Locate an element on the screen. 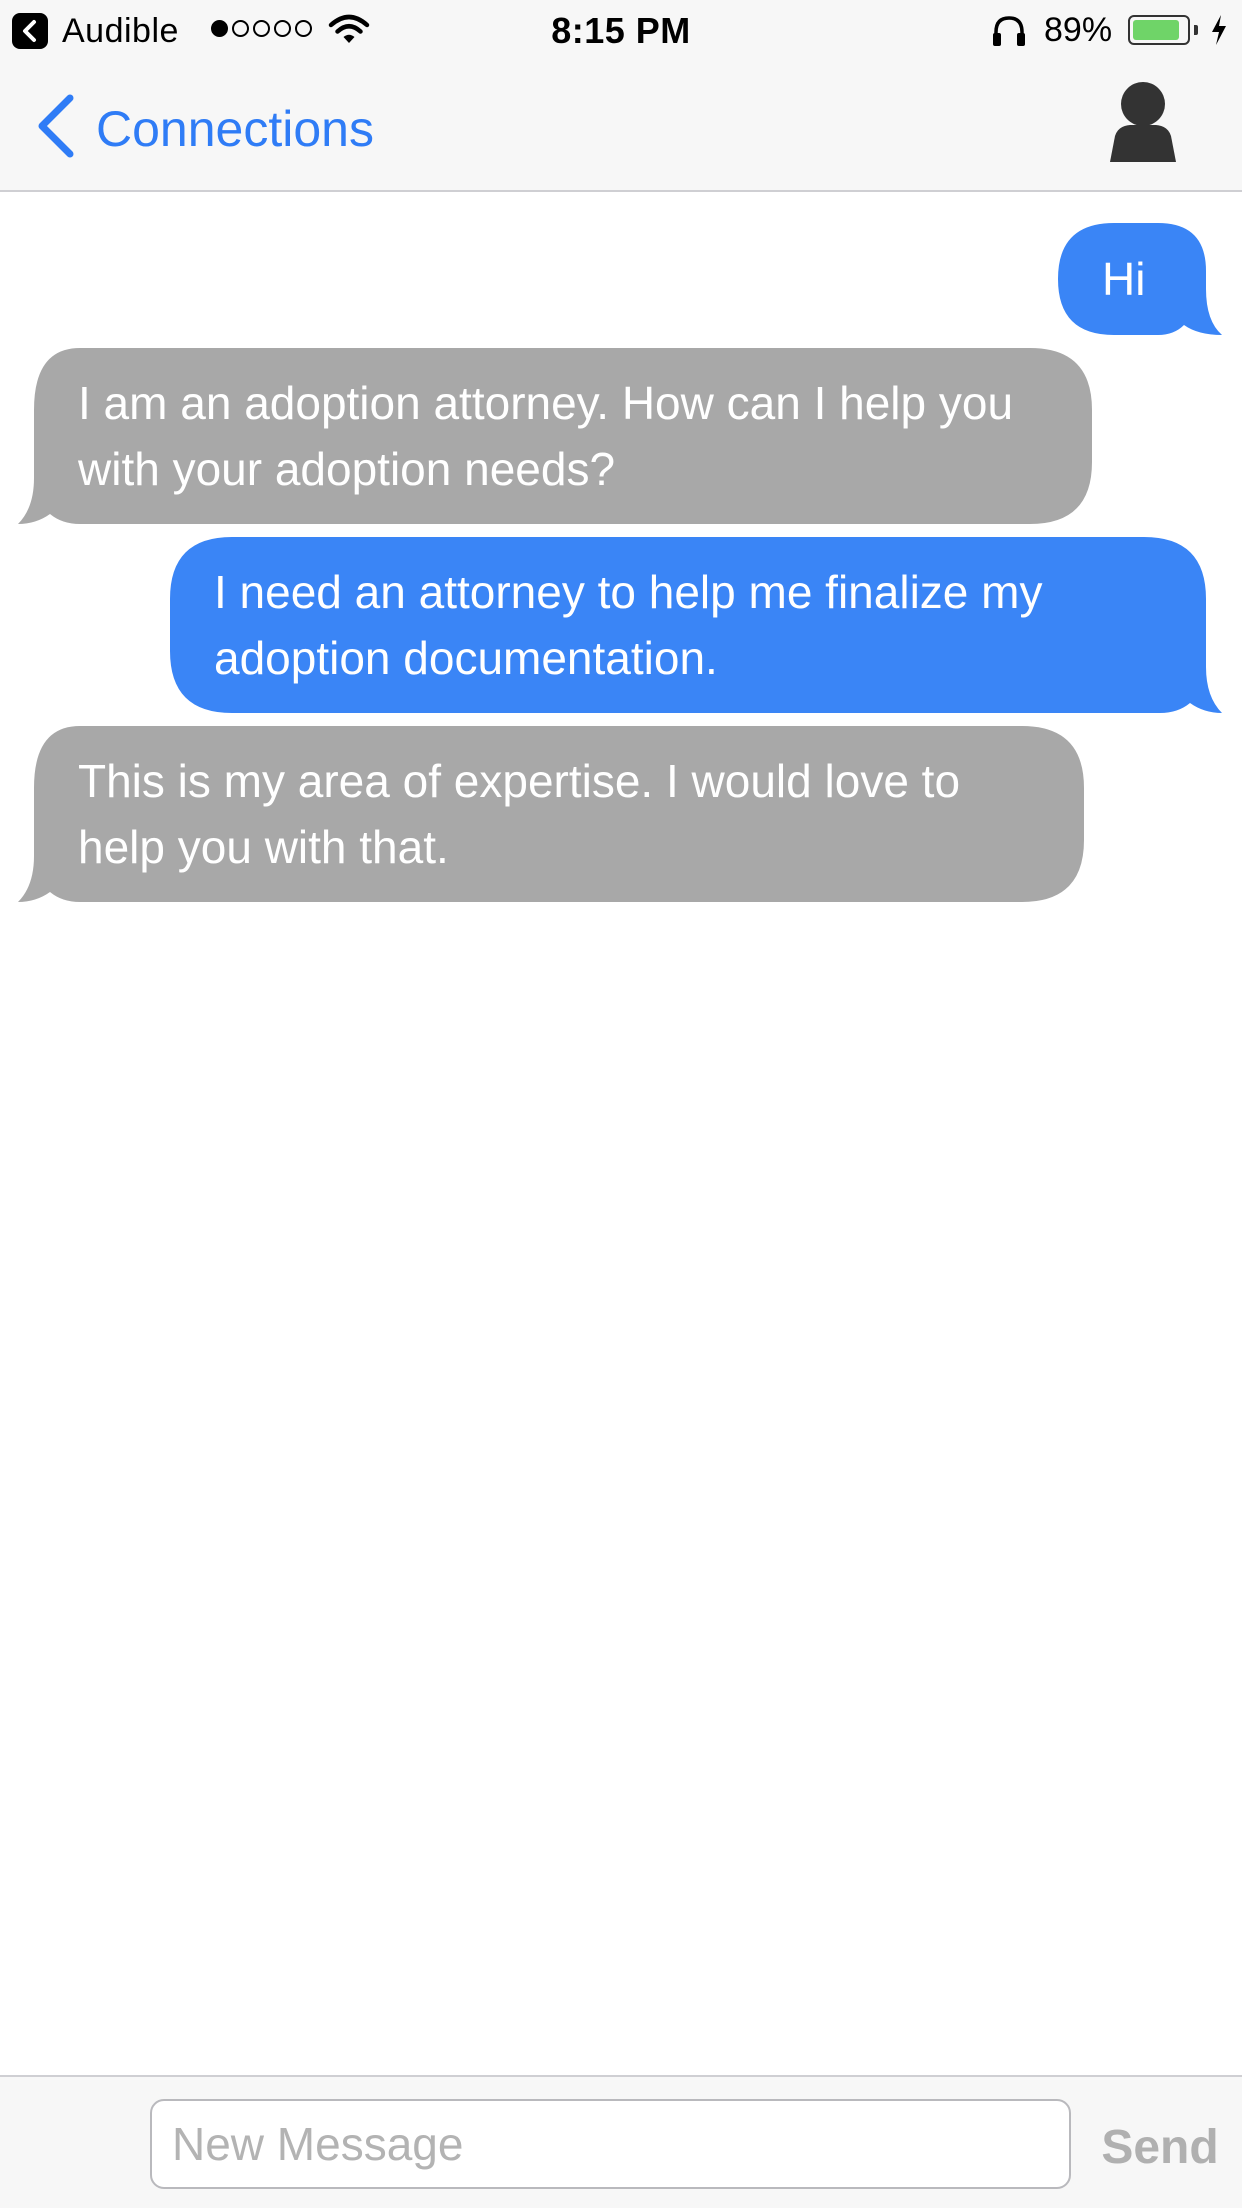  status-bar: Audible 8:15 PM 89% is located at coordinates (621, 31).